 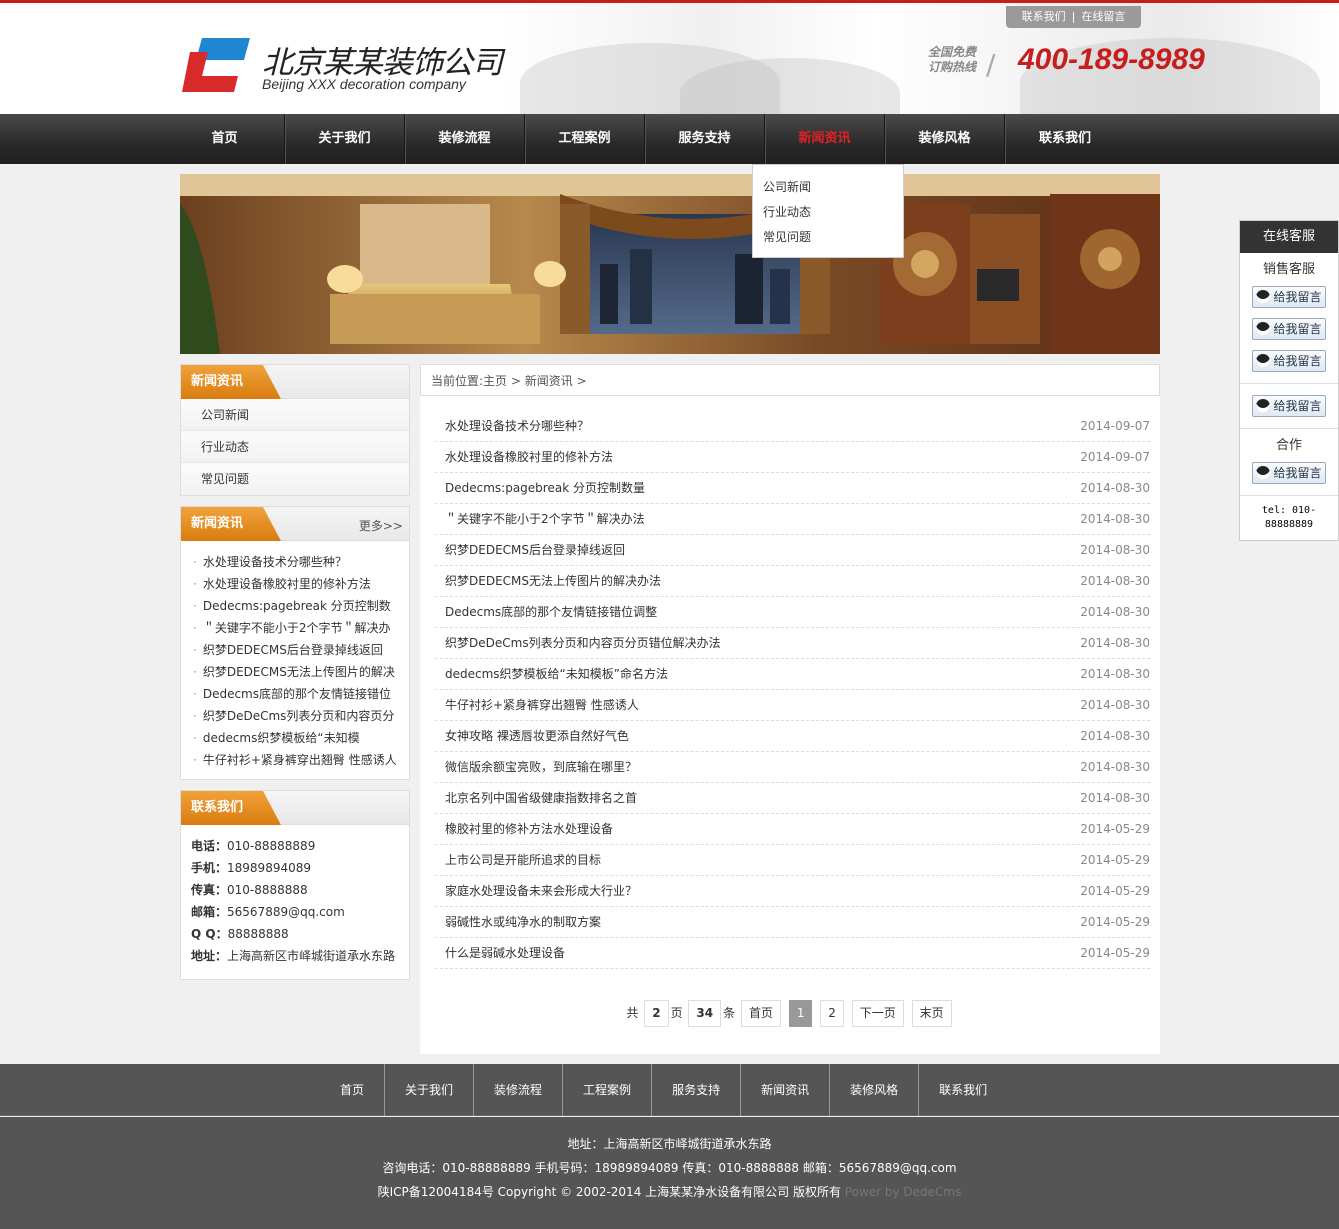 What do you see at coordinates (877, 1013) in the screenshot?
I see `next-page-button: 下一页` at bounding box center [877, 1013].